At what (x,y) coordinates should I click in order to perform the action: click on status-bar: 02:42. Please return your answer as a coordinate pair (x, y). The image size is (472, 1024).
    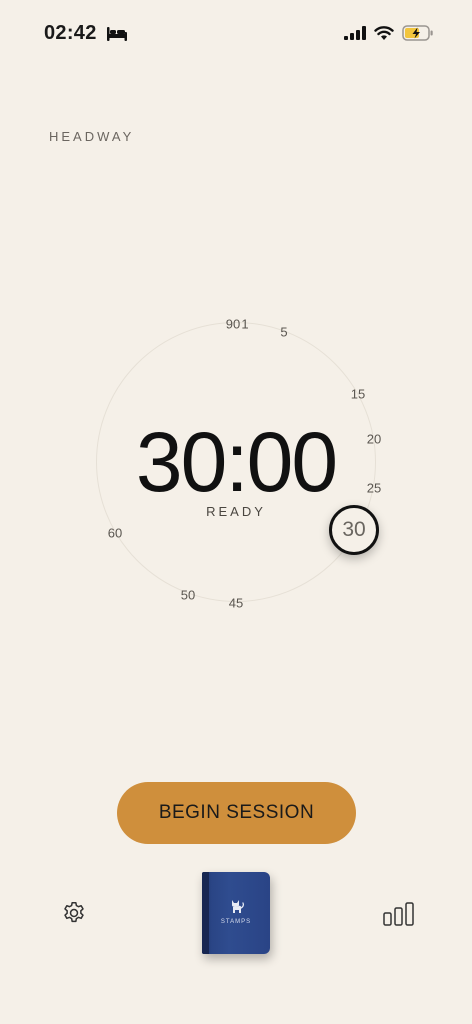
    Looking at the image, I should click on (236, 35).